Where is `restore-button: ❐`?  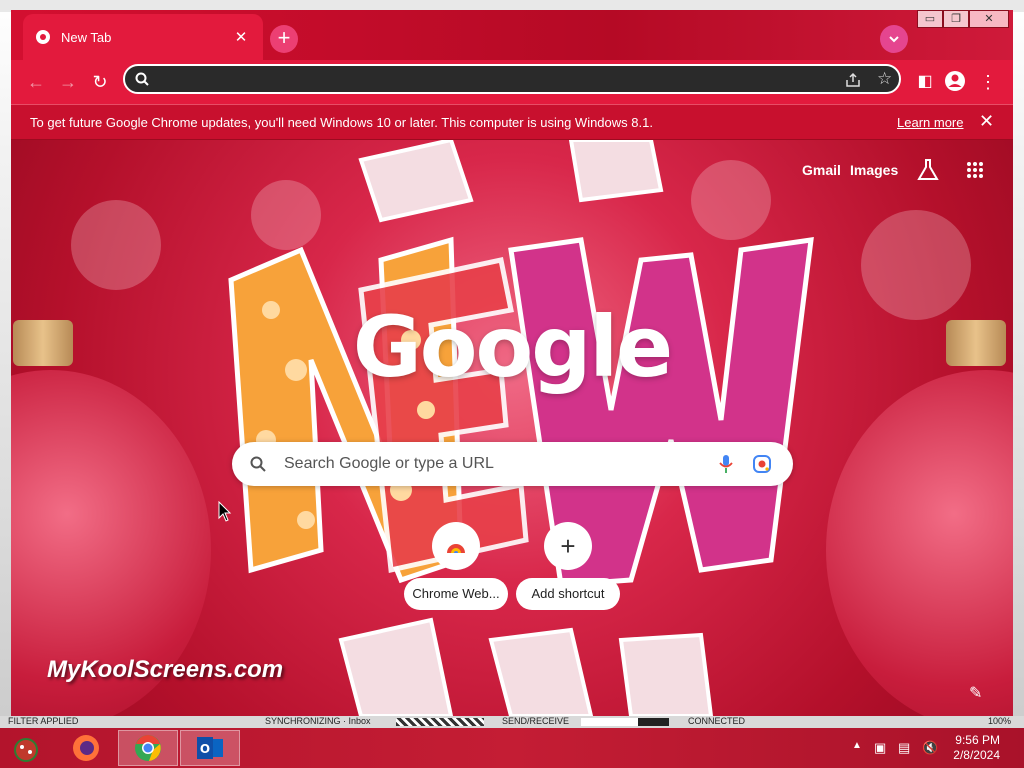
restore-button: ❐ is located at coordinates (956, 19).